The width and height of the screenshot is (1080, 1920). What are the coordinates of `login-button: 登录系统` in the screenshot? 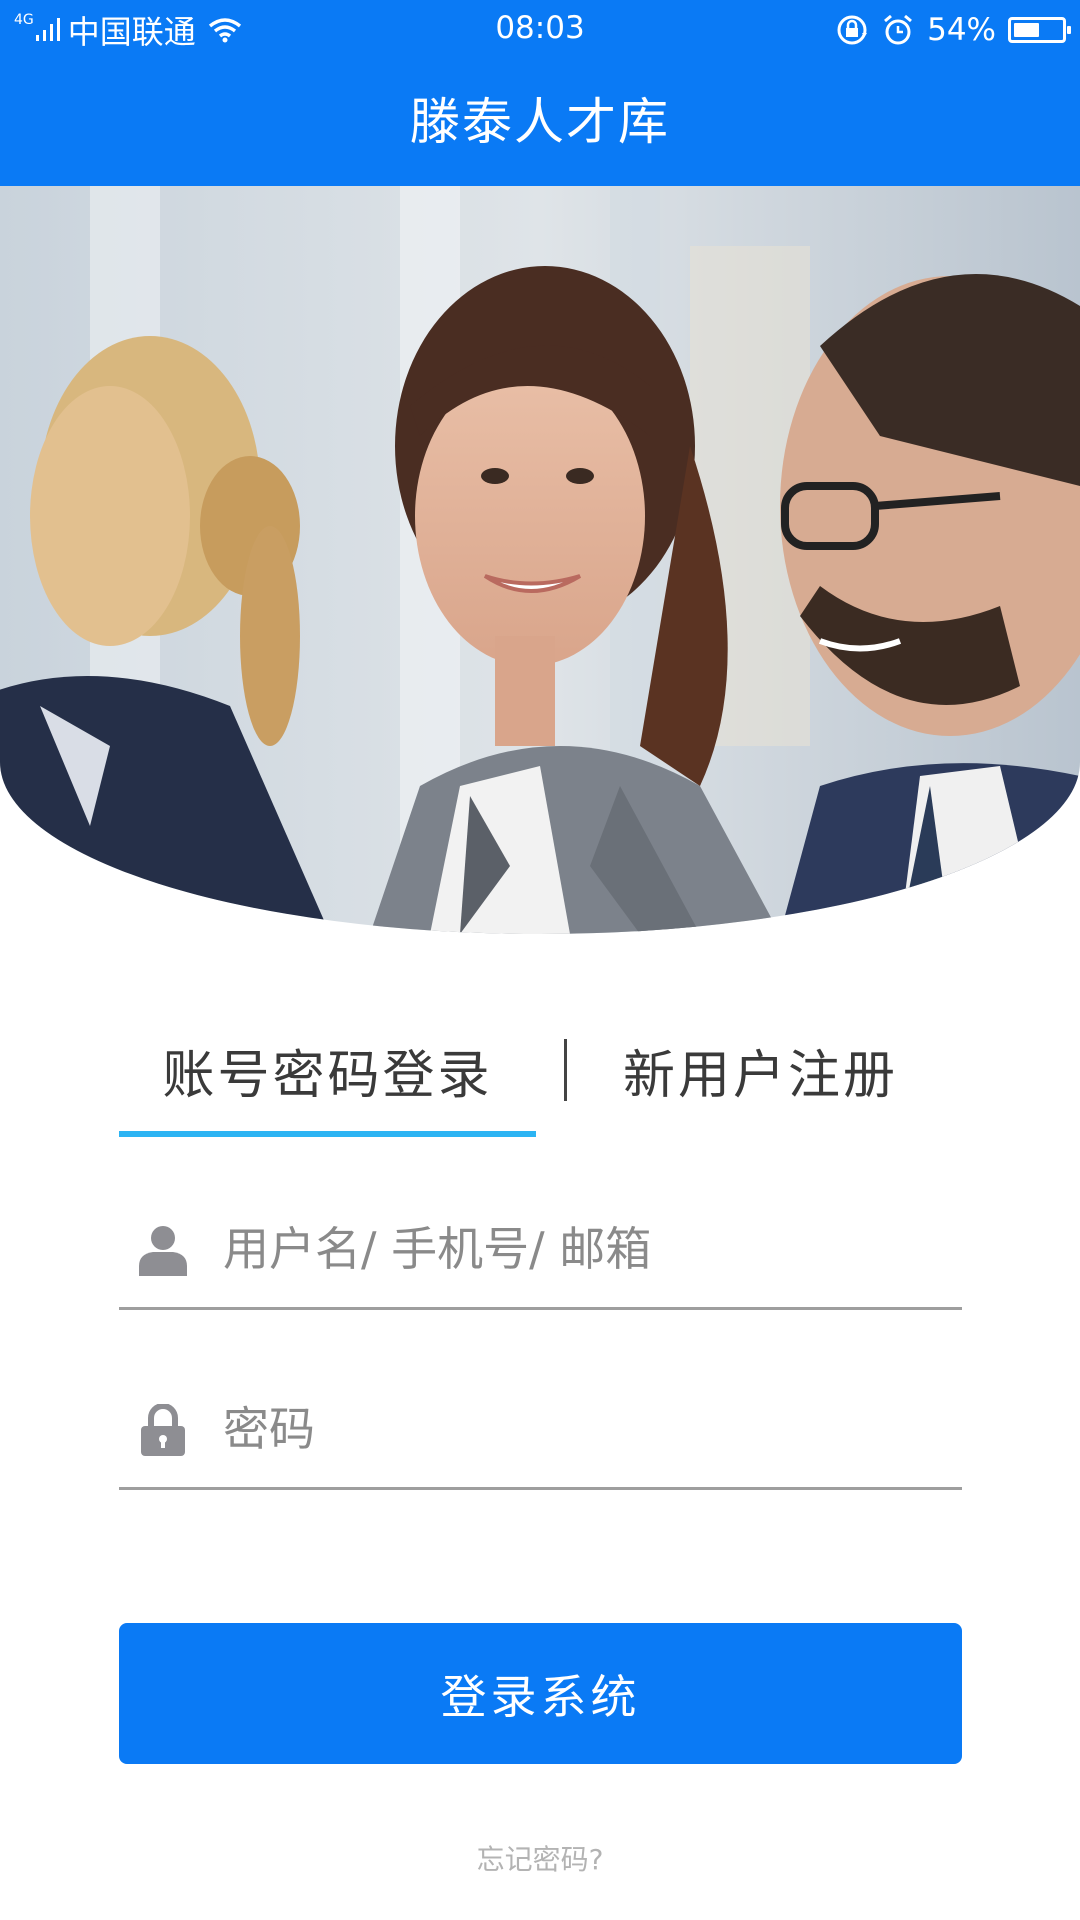 It's located at (540, 1693).